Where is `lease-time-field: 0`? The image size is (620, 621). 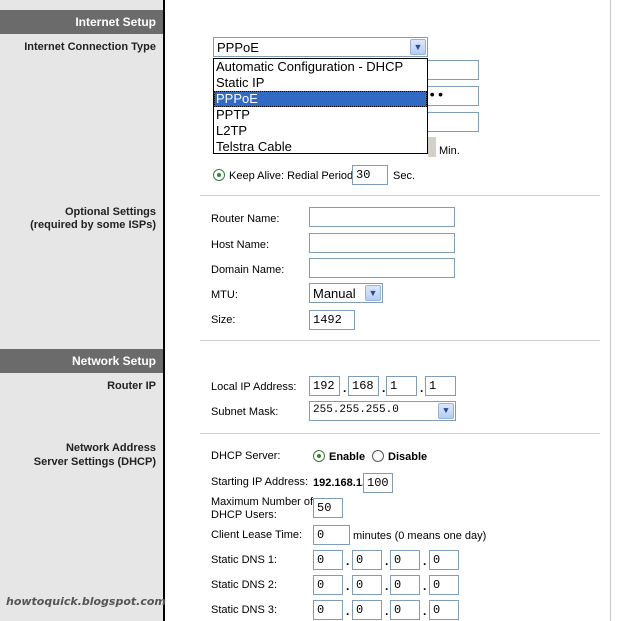
lease-time-field: 0 is located at coordinates (331, 535).